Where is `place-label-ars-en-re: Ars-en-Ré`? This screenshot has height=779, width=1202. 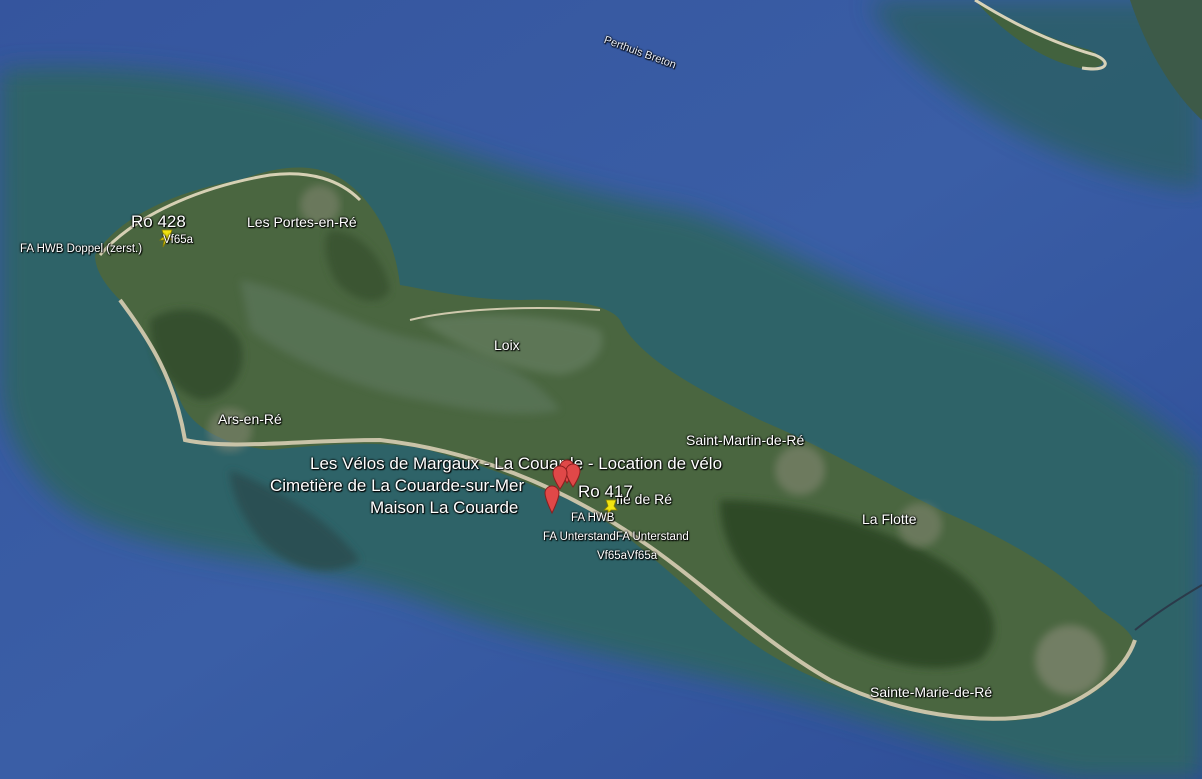 place-label-ars-en-re: Ars-en-Ré is located at coordinates (250, 419).